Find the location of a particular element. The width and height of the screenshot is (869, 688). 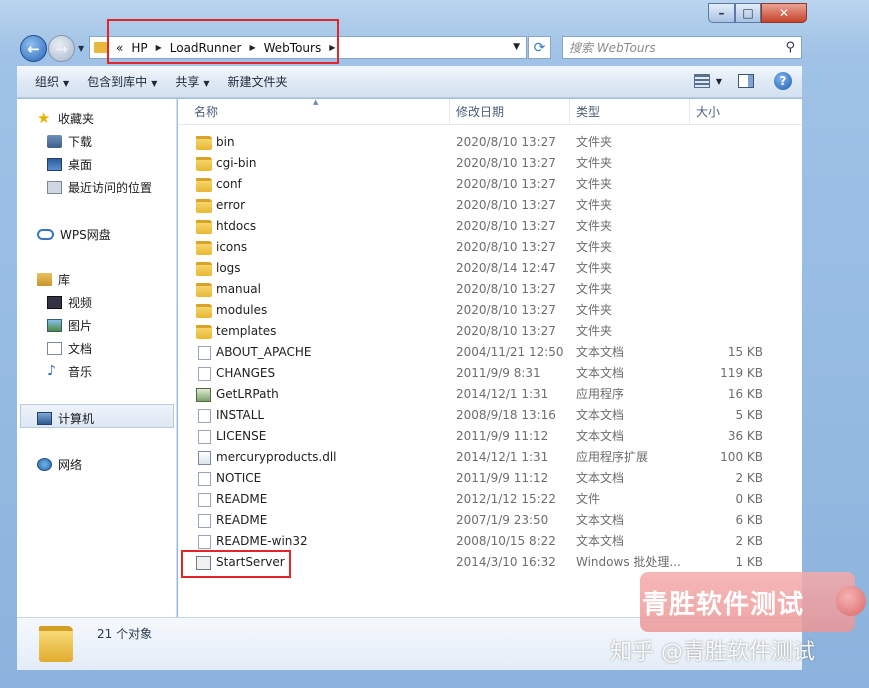

application-icon is located at coordinates (203, 395).